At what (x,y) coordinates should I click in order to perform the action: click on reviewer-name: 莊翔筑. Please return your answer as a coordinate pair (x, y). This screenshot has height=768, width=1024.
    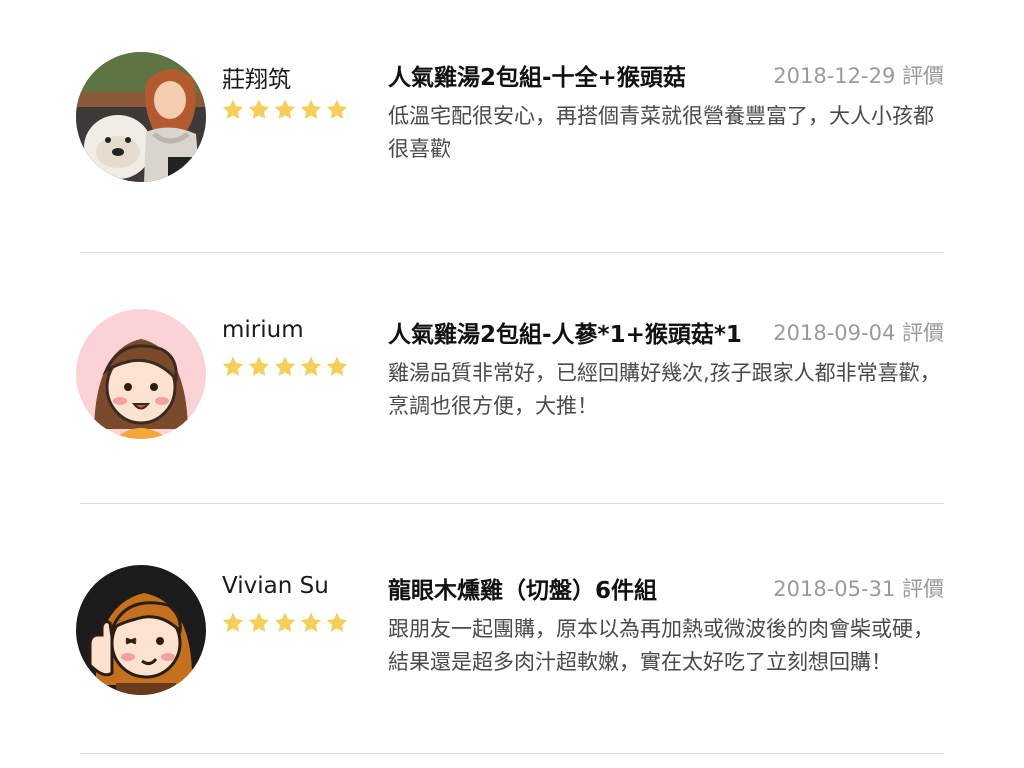
    Looking at the image, I should click on (256, 80).